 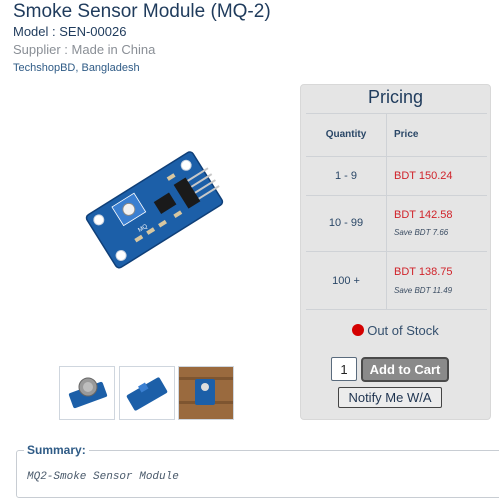 What do you see at coordinates (344, 369) in the screenshot?
I see `quantity-input` at bounding box center [344, 369].